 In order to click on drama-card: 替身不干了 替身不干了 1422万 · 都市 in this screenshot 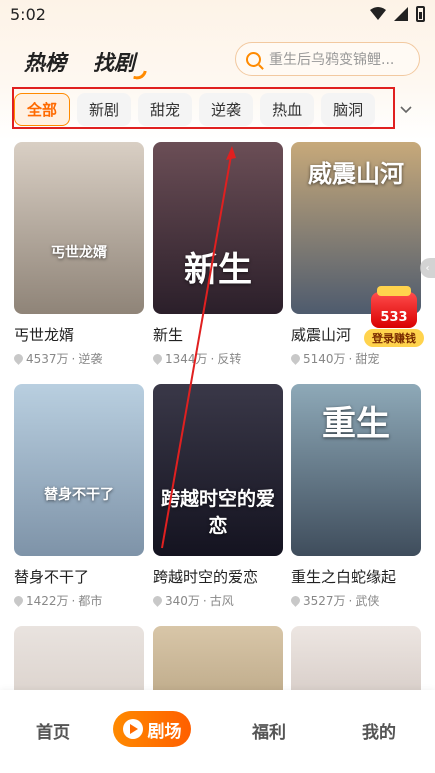, I will do `click(78, 496)`.